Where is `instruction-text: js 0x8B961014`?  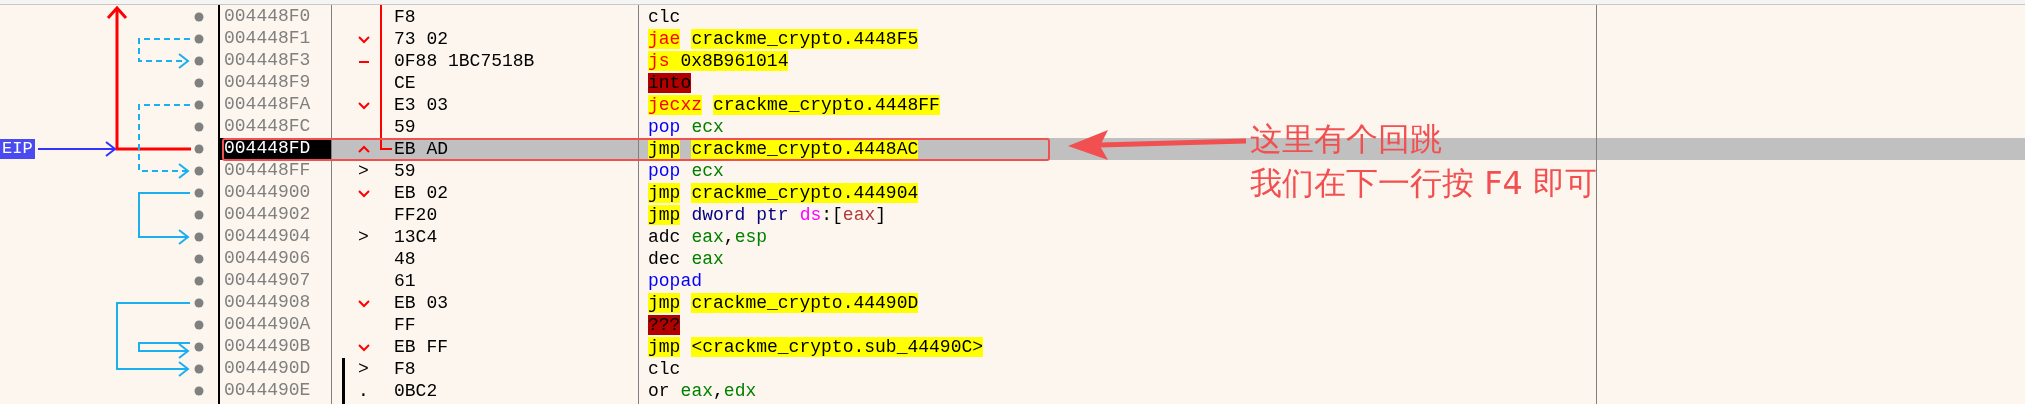 instruction-text: js 0x8B961014 is located at coordinates (718, 61).